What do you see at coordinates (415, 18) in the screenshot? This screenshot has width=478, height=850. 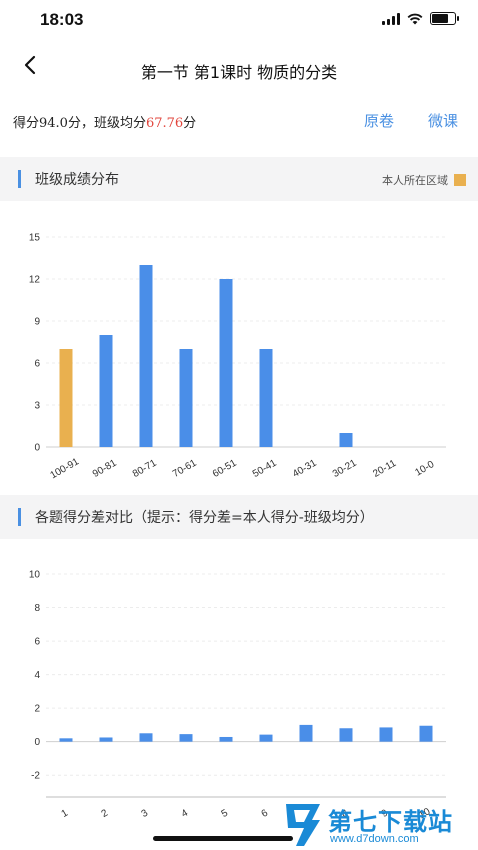 I see `wifi-icon` at bounding box center [415, 18].